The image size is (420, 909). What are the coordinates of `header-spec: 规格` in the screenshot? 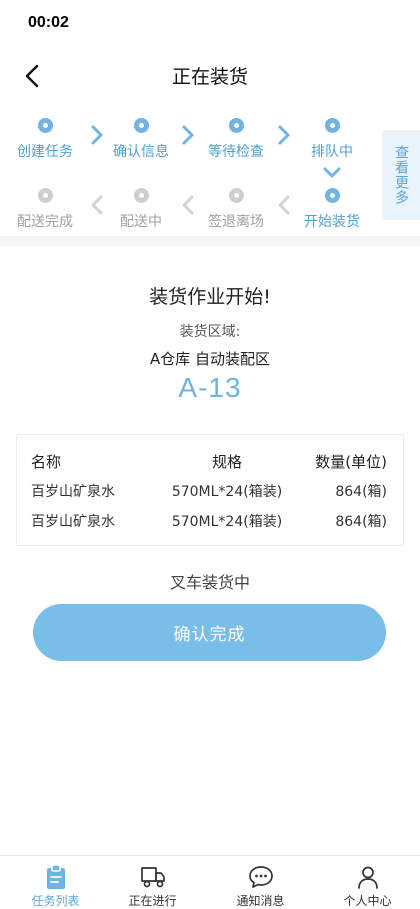 It's located at (226, 462).